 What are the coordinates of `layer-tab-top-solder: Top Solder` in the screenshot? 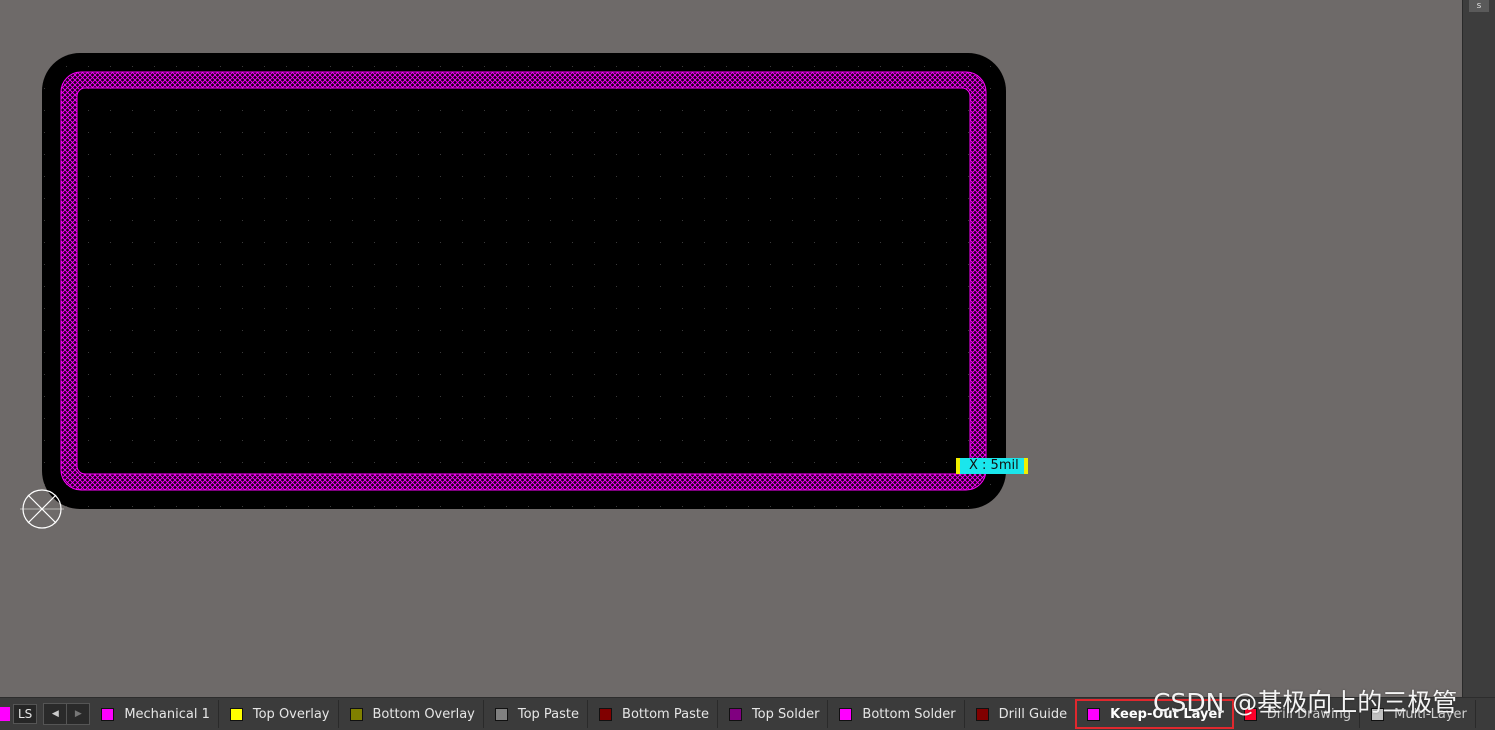 It's located at (773, 714).